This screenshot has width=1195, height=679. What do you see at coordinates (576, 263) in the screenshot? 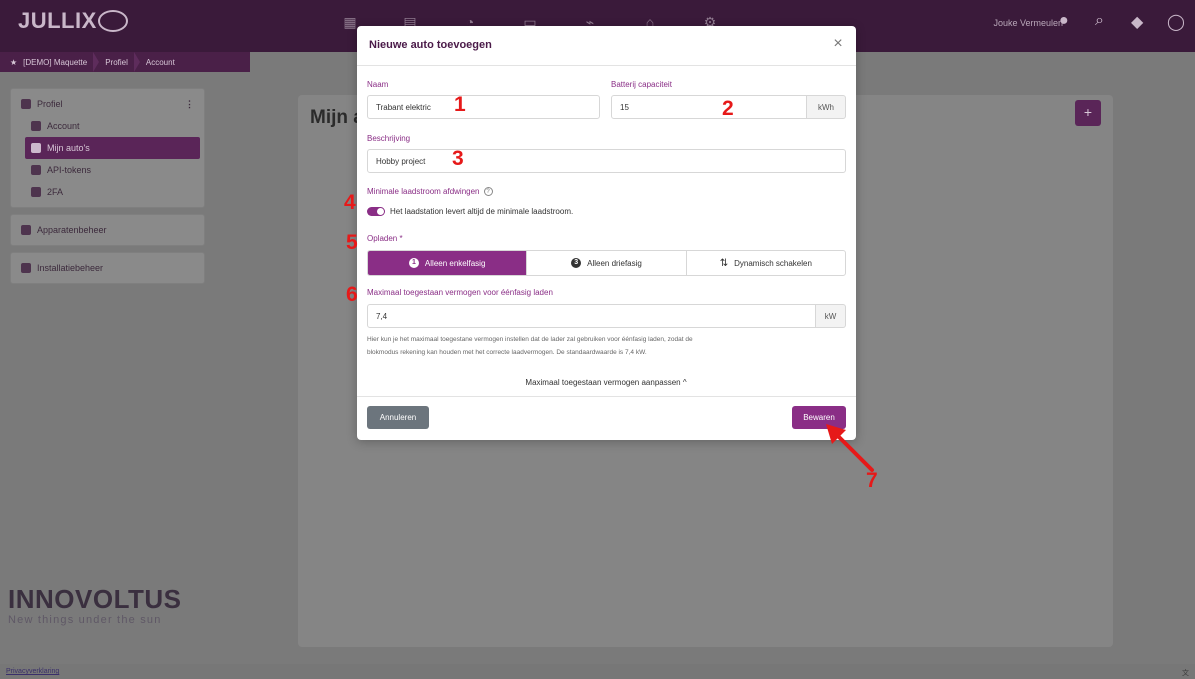
I see `three-phase-icon: 3` at bounding box center [576, 263].